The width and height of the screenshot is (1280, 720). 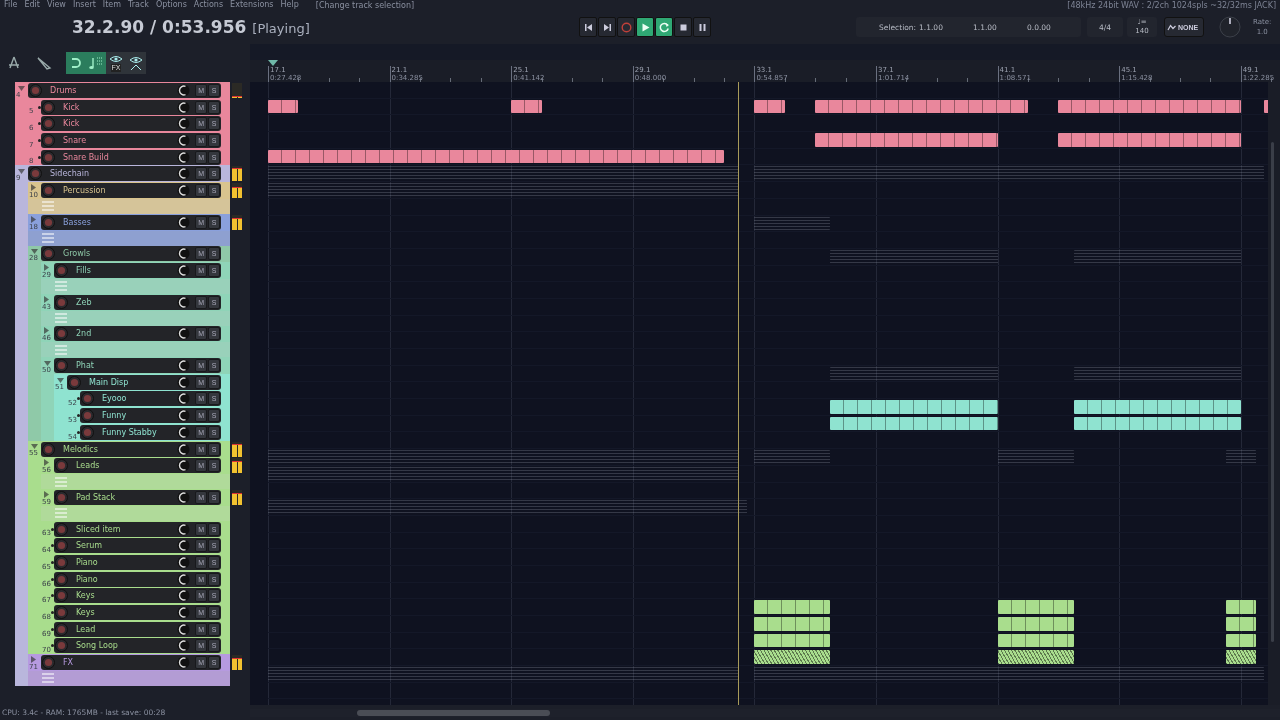 What do you see at coordinates (44, 63) in the screenshot?
I see `ruler-tool-icon` at bounding box center [44, 63].